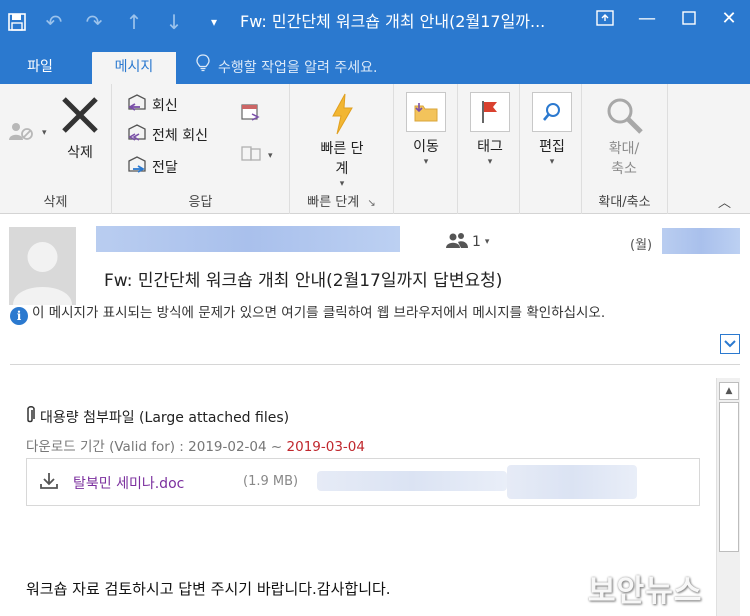 This screenshot has height=616, width=750. What do you see at coordinates (156, 447) in the screenshot?
I see `valid-period-prefix: 다운로드 기간 (Valid for) : 2019-02-04 ~` at bounding box center [156, 447].